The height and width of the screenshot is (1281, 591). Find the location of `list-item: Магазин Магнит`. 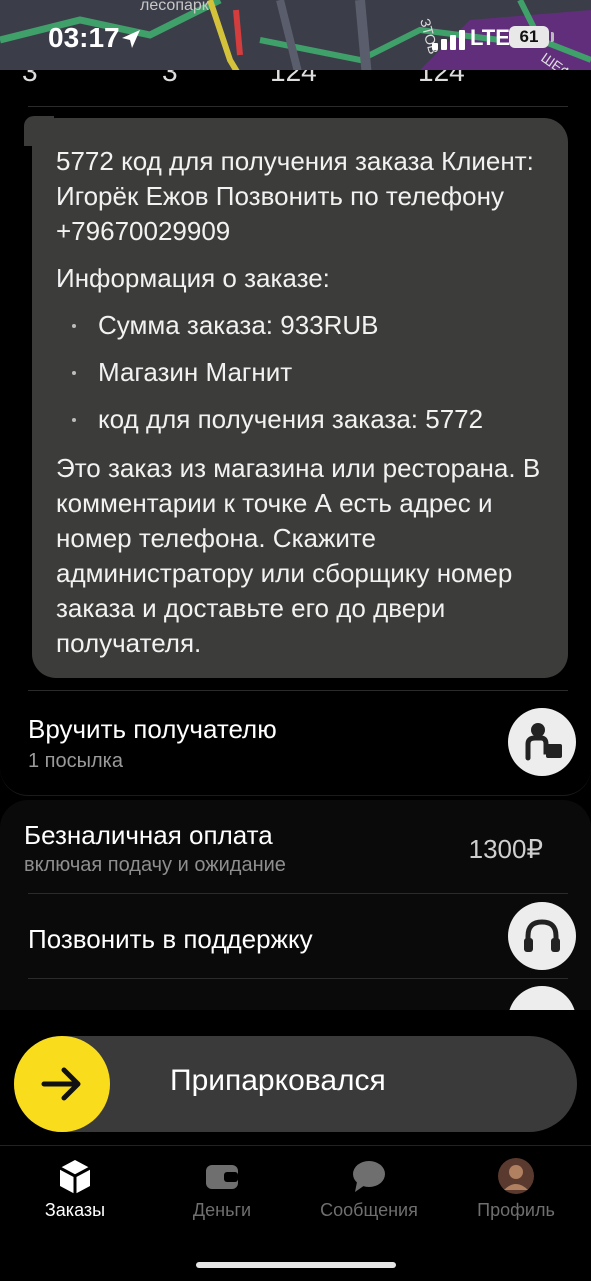

list-item: Магазин Магнит is located at coordinates (306, 378).